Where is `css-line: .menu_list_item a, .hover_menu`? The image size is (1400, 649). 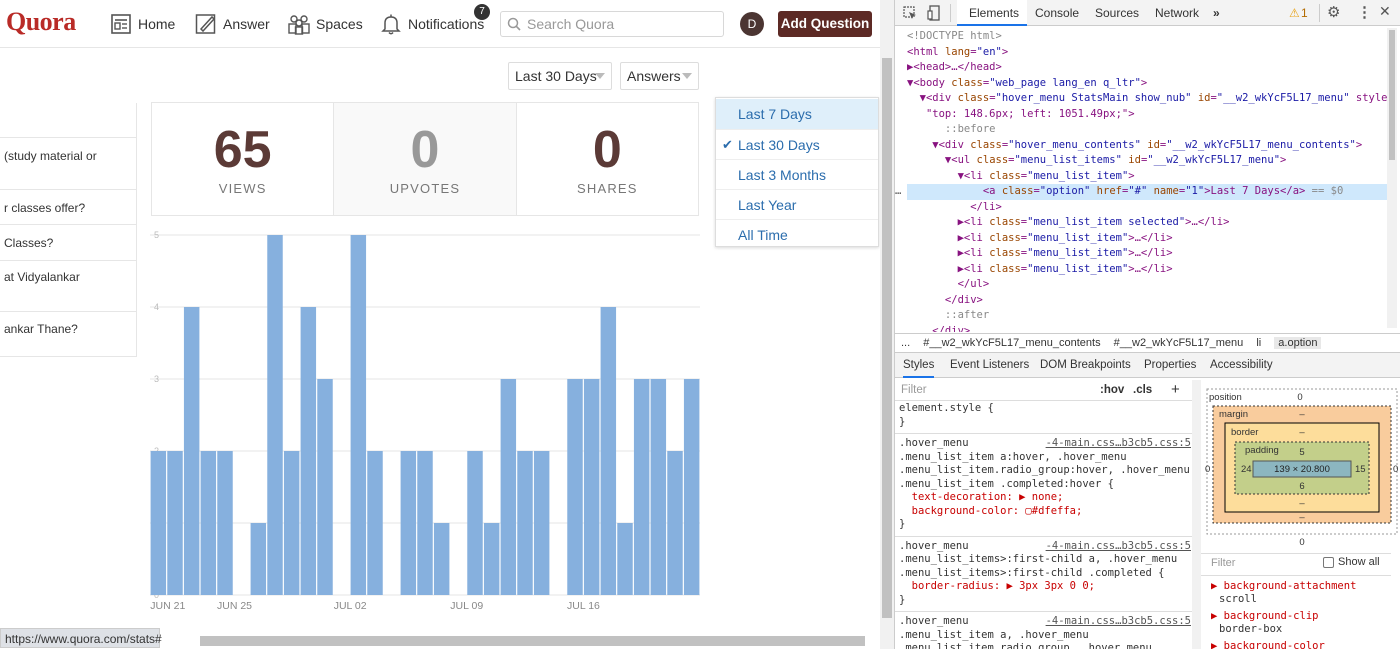
css-line: .menu_list_item a, .hover_menu is located at coordinates (994, 634).